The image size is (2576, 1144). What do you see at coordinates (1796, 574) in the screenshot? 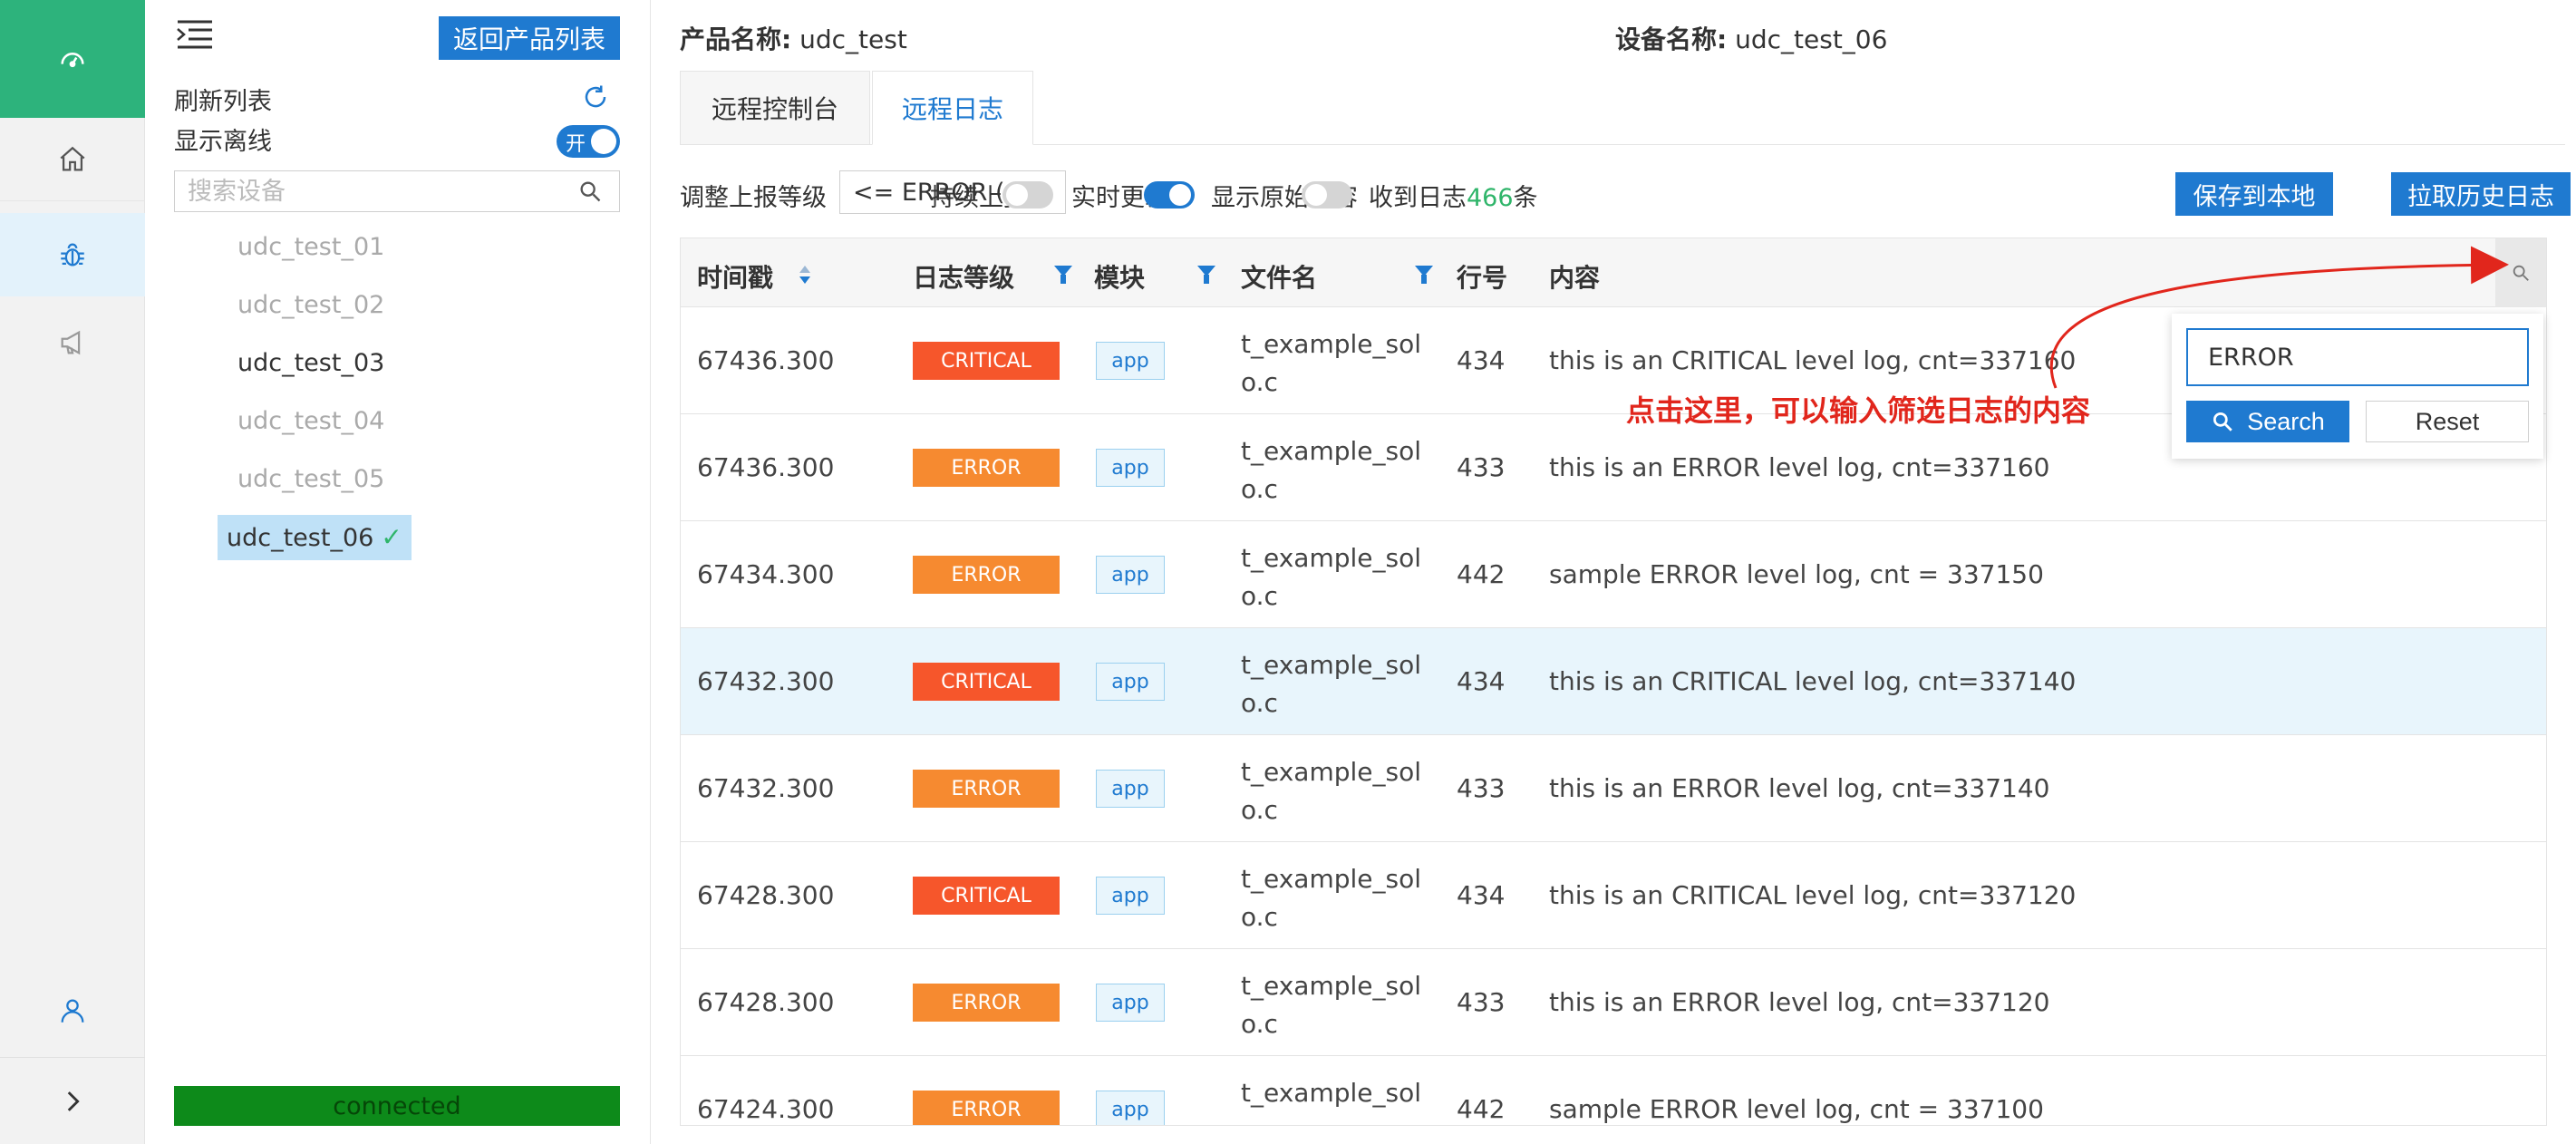
I see `content-cell: sample ERROR level log, cnt = 337150` at bounding box center [1796, 574].